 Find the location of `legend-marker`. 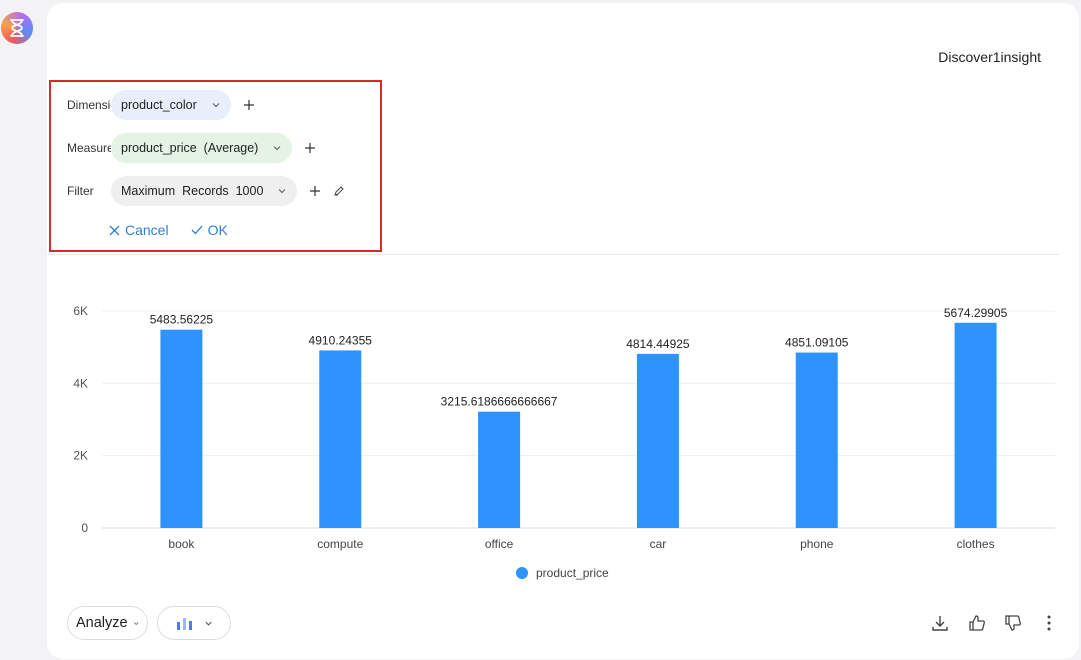

legend-marker is located at coordinates (522, 573).